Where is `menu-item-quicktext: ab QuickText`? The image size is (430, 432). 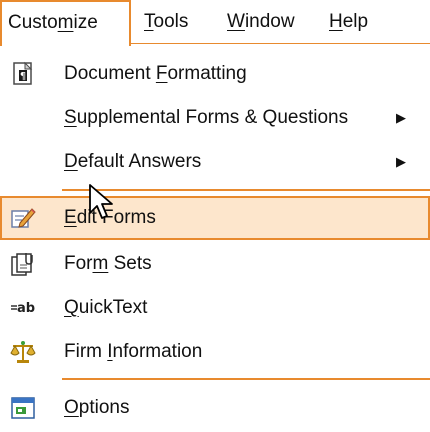
menu-item-quicktext: ab QuickText is located at coordinates (215, 308).